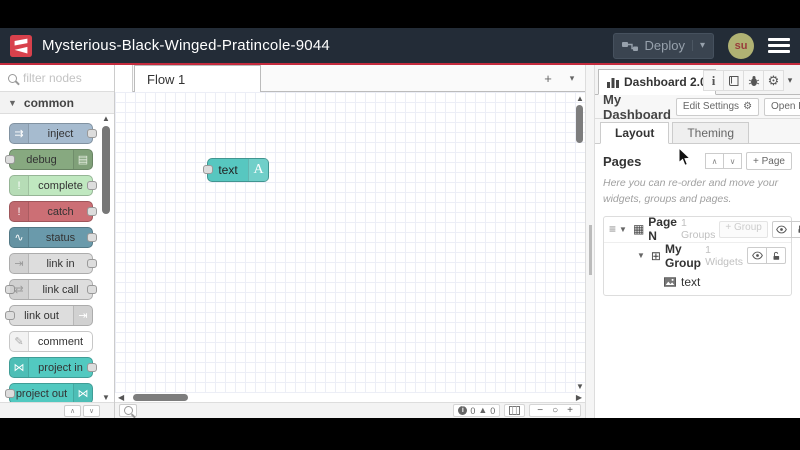 This screenshot has height=450, width=800. Describe the element at coordinates (91, 410) in the screenshot. I see `expand-all-button: ∨` at that location.